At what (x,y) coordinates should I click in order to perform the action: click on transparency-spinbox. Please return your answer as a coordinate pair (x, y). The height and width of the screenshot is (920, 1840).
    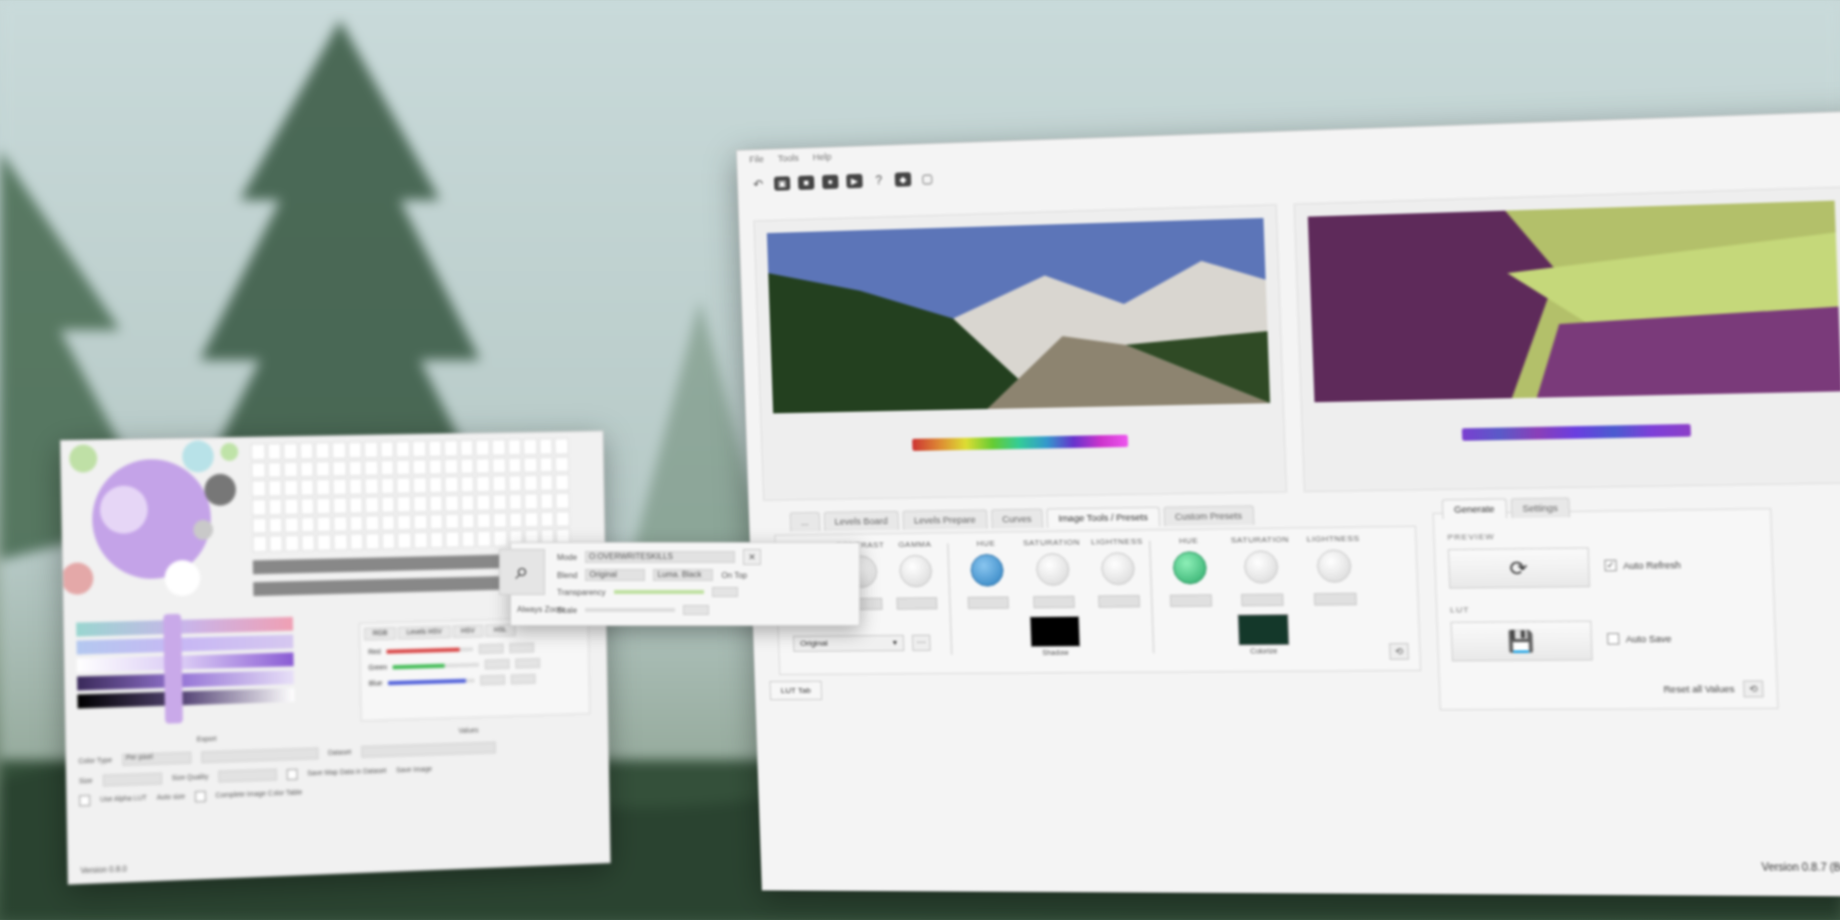
    Looking at the image, I should click on (724, 592).